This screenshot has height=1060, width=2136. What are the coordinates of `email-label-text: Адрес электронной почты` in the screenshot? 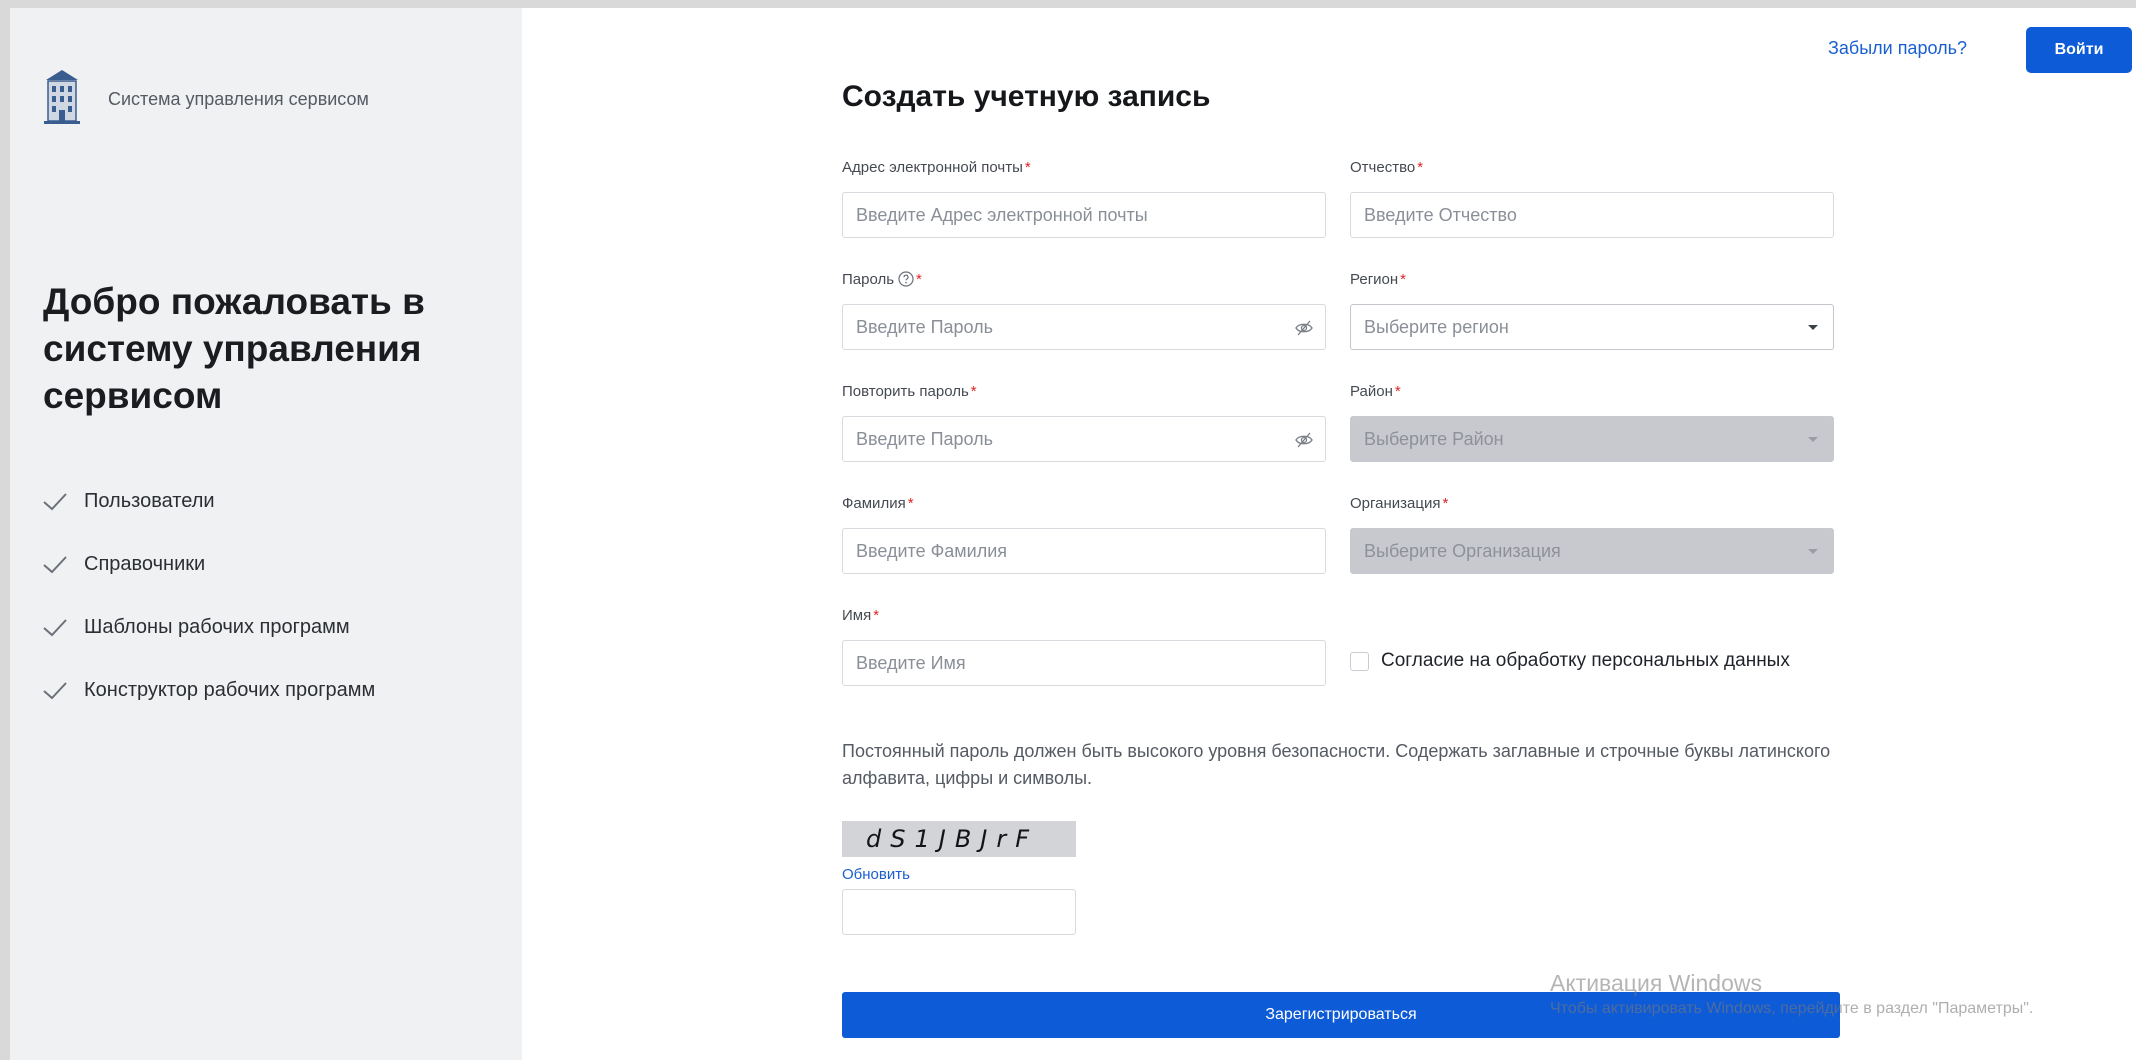 It's located at (932, 167).